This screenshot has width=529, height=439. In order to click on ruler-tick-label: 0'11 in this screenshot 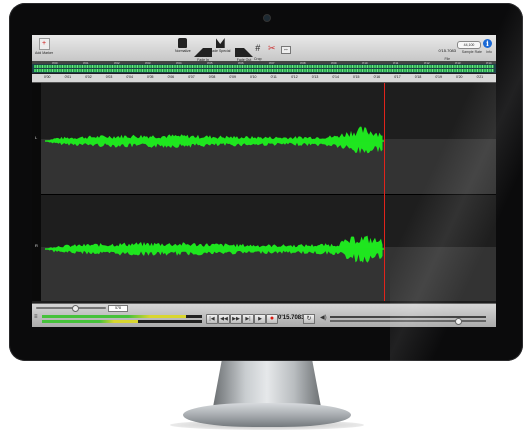, I will do `click(273, 77)`.